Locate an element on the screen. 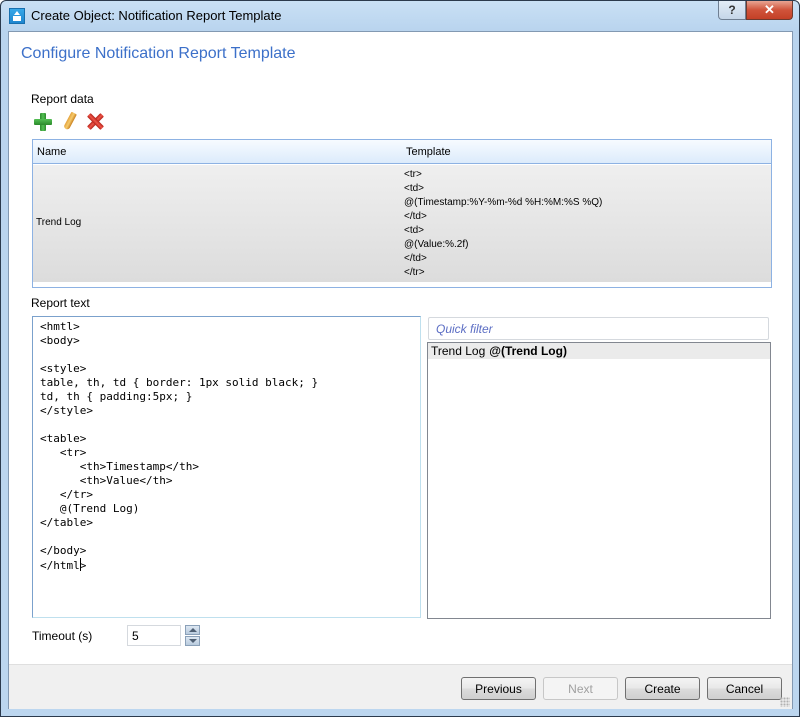  spin-up-icon is located at coordinates (192, 630).